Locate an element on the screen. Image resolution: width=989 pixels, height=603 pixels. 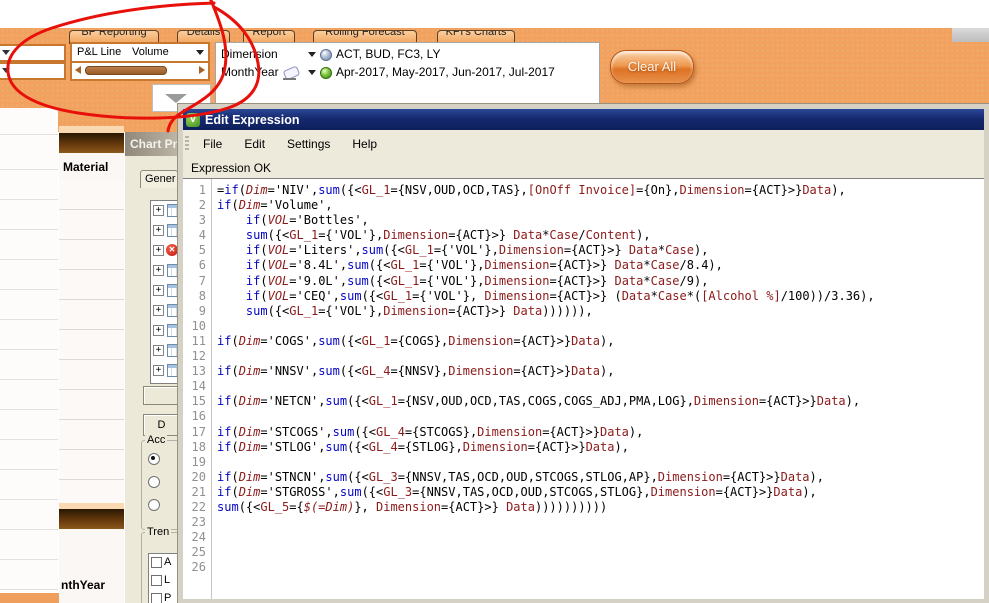
menu-item-edit: Edit is located at coordinates (254, 144).